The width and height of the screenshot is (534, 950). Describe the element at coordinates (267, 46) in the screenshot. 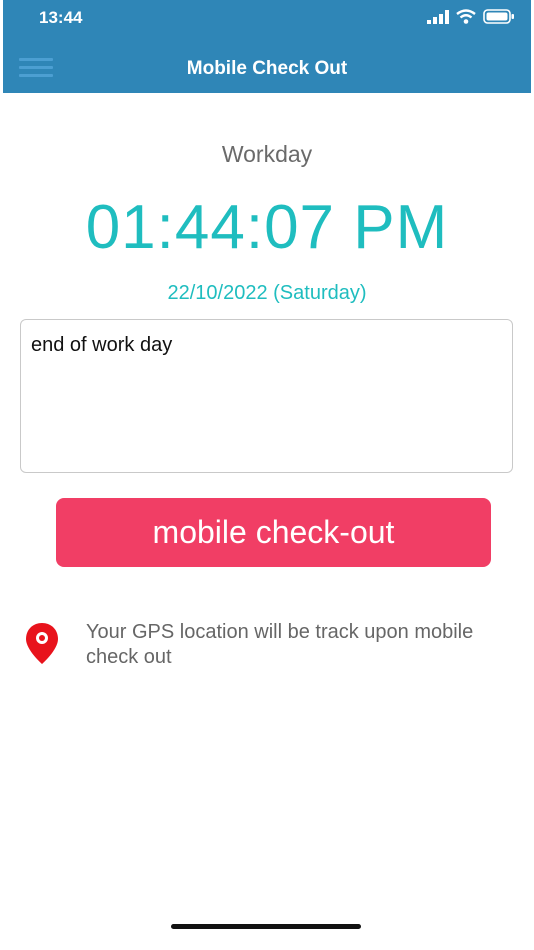

I see `app-header: 13:44 Mobile Check Out` at that location.